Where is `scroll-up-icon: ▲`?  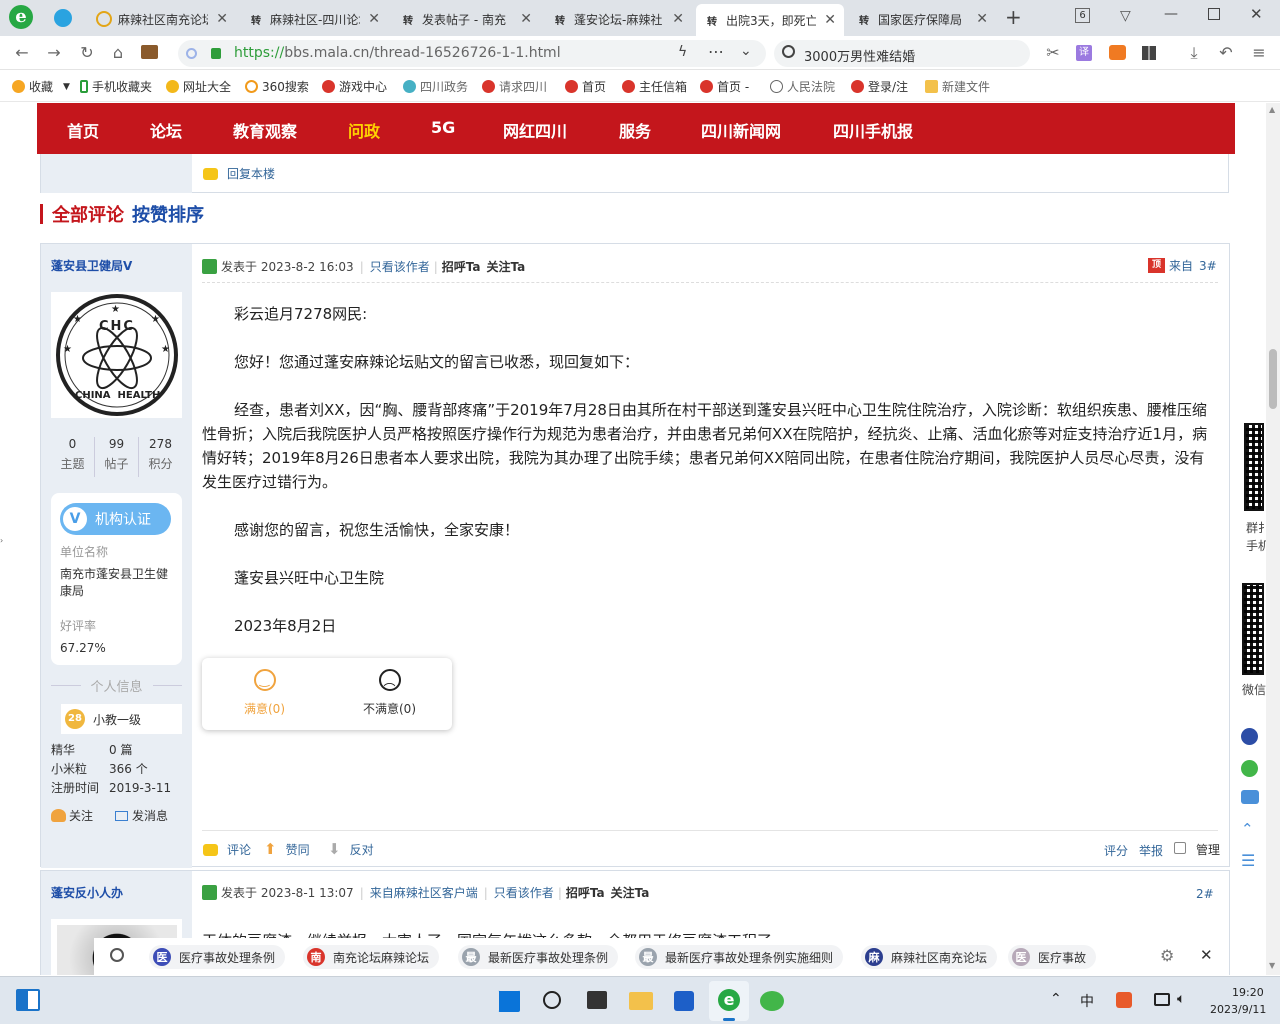
scroll-up-icon: ▲ is located at coordinates (1272, 109).